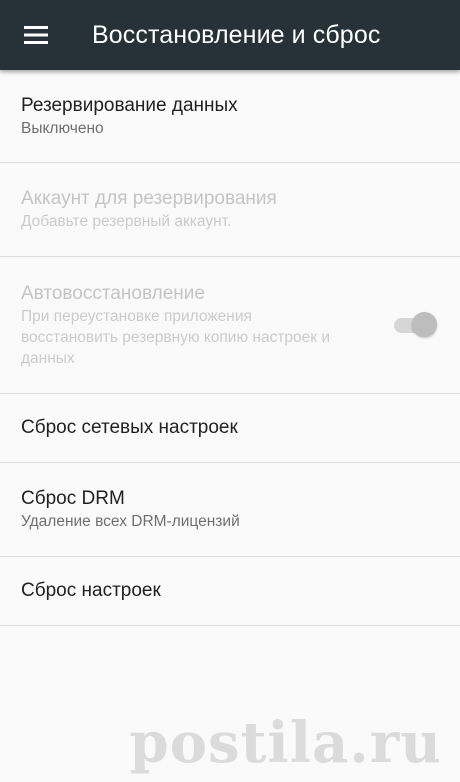 Image resolution: width=460 pixels, height=782 pixels. I want to click on auto-restore-toggle, so click(414, 325).